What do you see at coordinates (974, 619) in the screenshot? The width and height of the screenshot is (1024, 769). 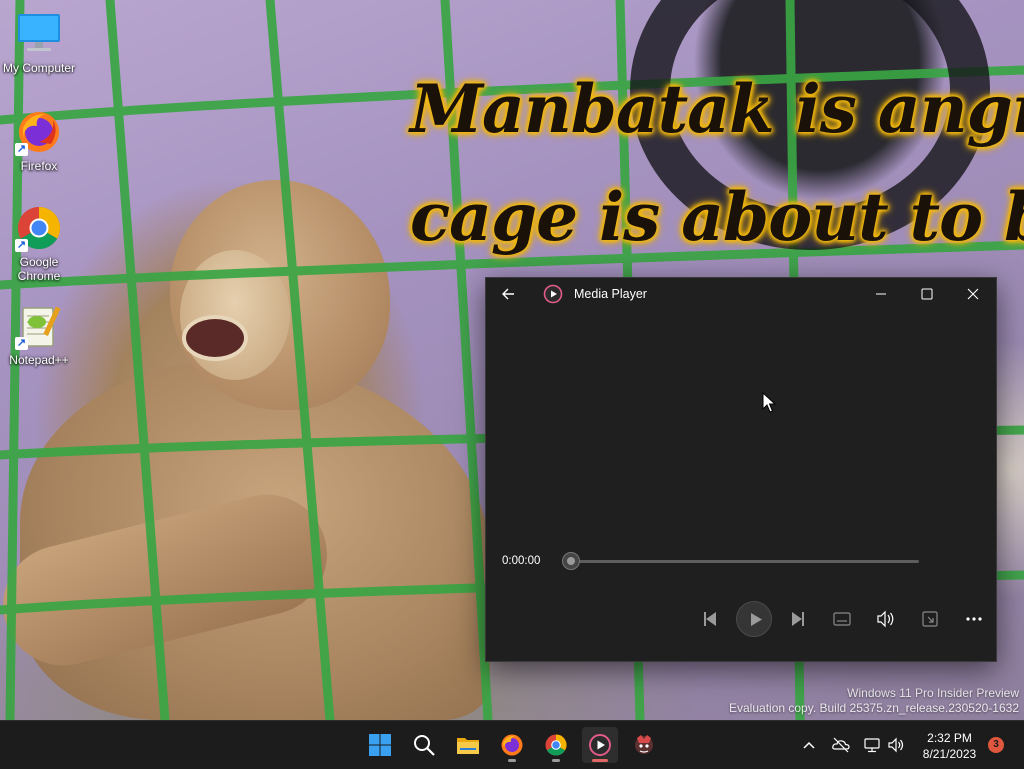 I see `more-options-icon` at bounding box center [974, 619].